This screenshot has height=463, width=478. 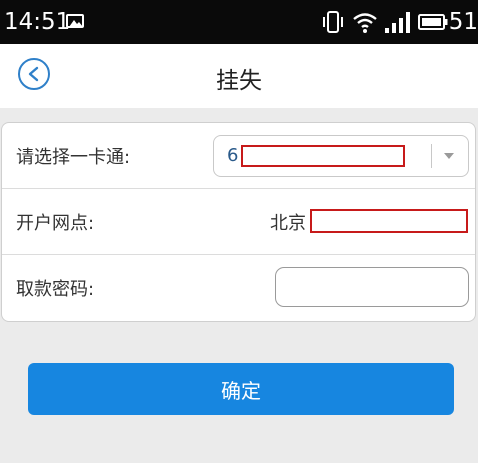 I want to click on battery-icon, so click(x=433, y=22).